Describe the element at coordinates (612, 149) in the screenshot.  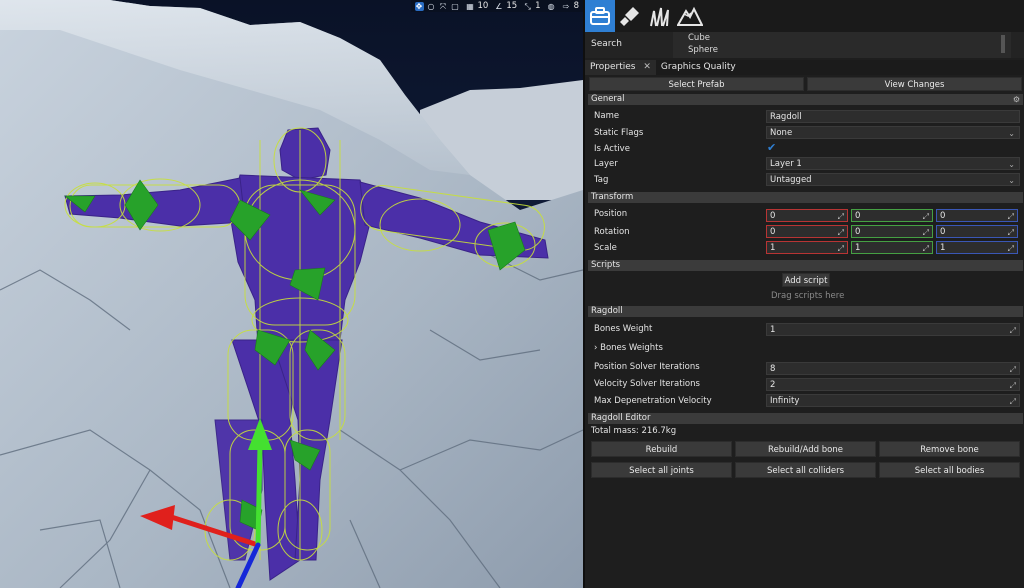
I see `is-active-label: Is Active` at that location.